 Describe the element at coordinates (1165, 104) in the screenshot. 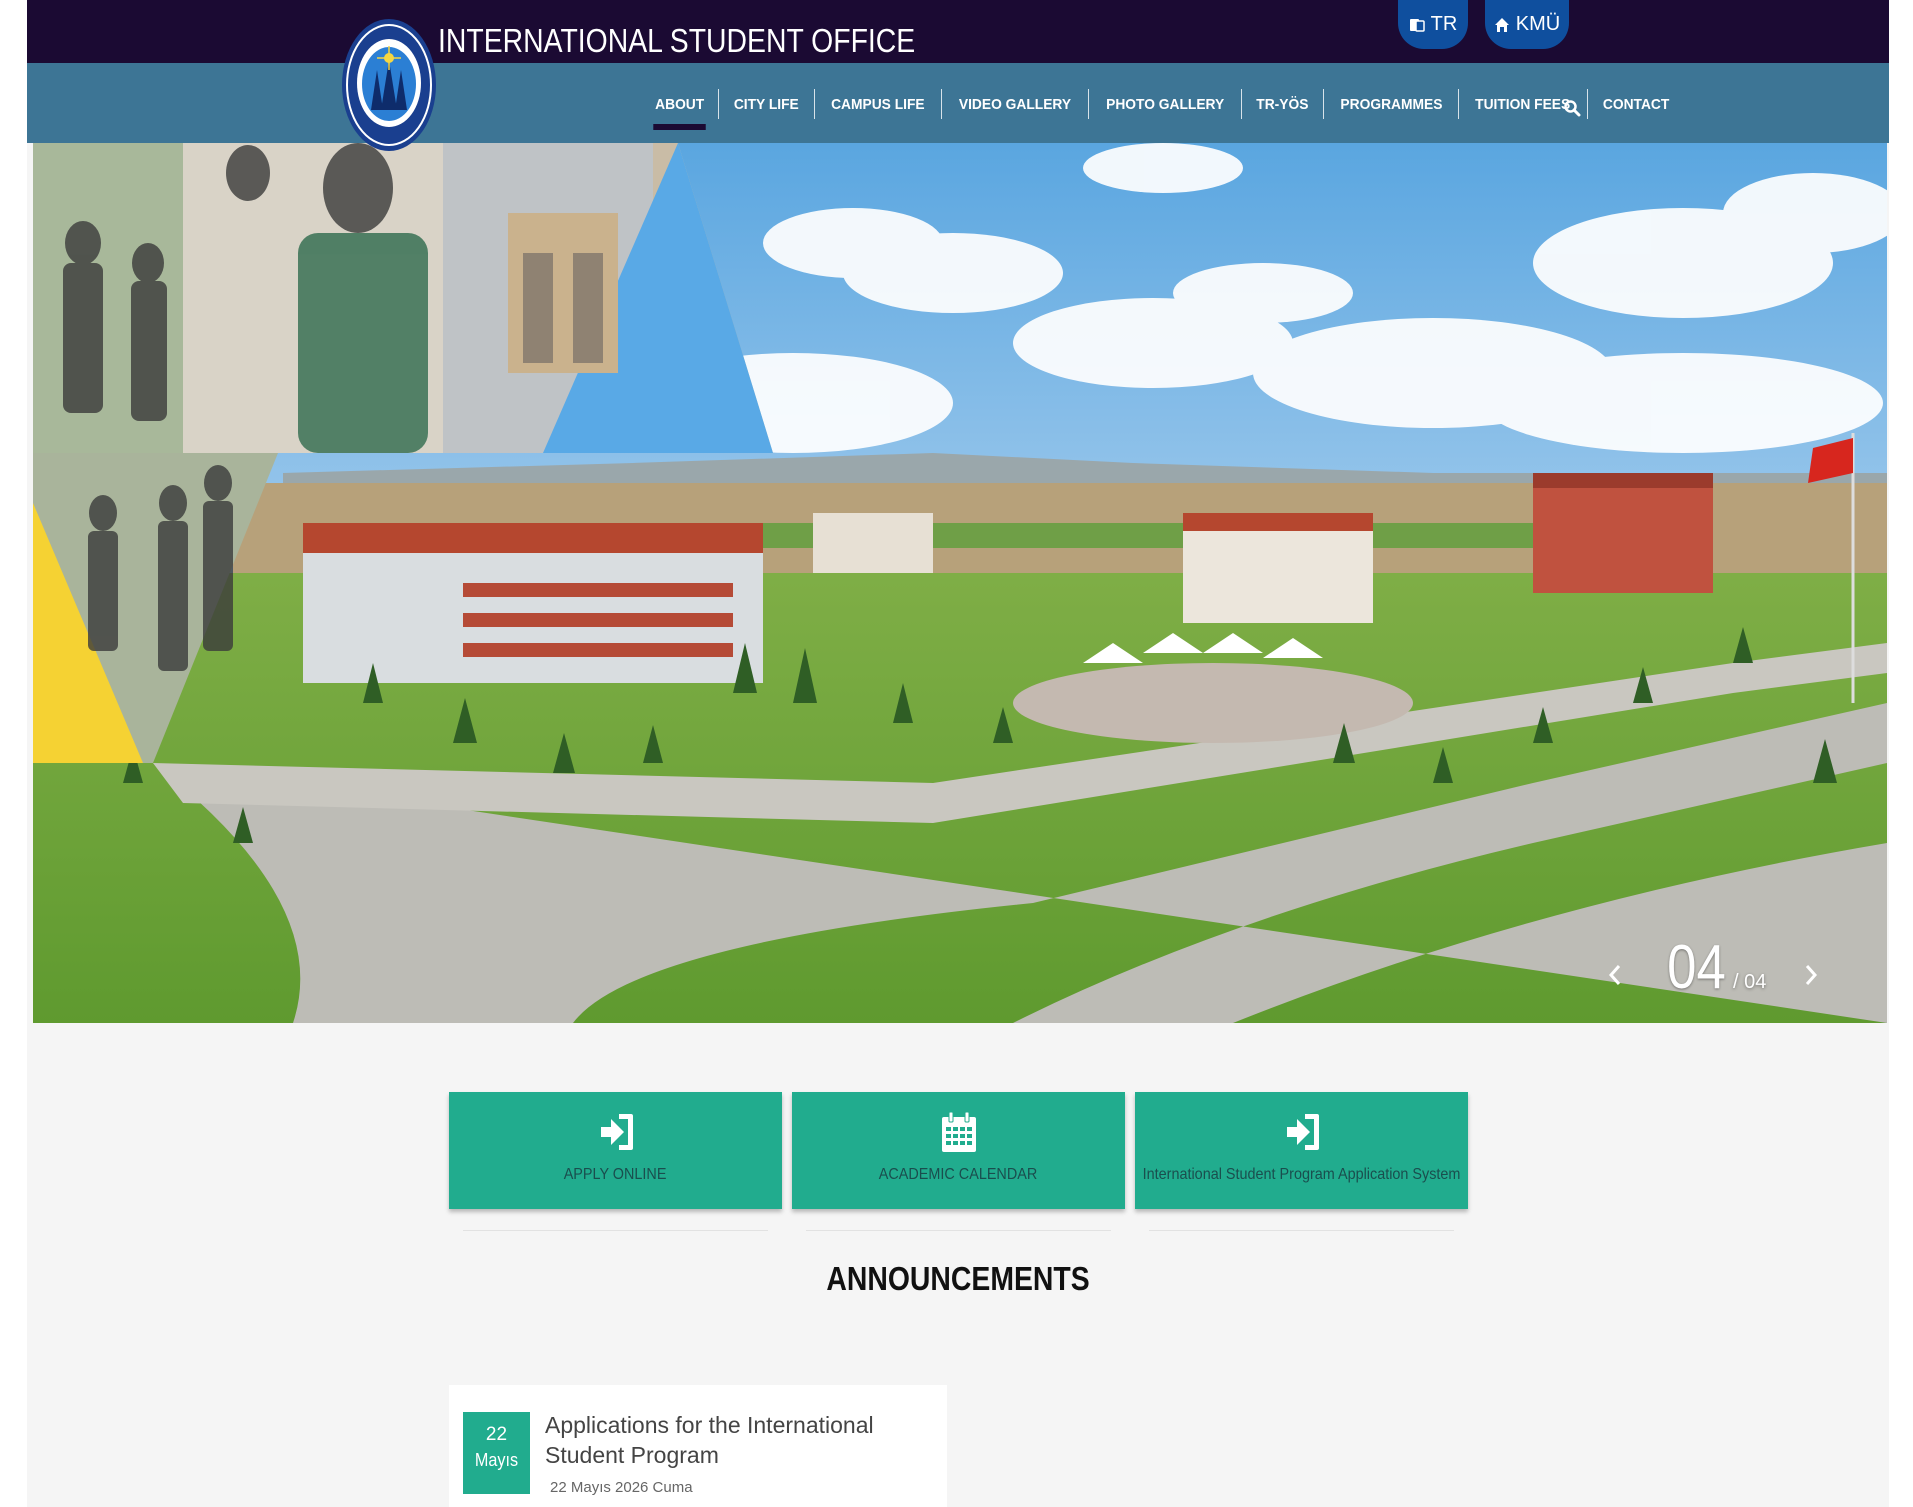

I see `nav-item-photo-gallery: PHOTO GALLERY` at that location.